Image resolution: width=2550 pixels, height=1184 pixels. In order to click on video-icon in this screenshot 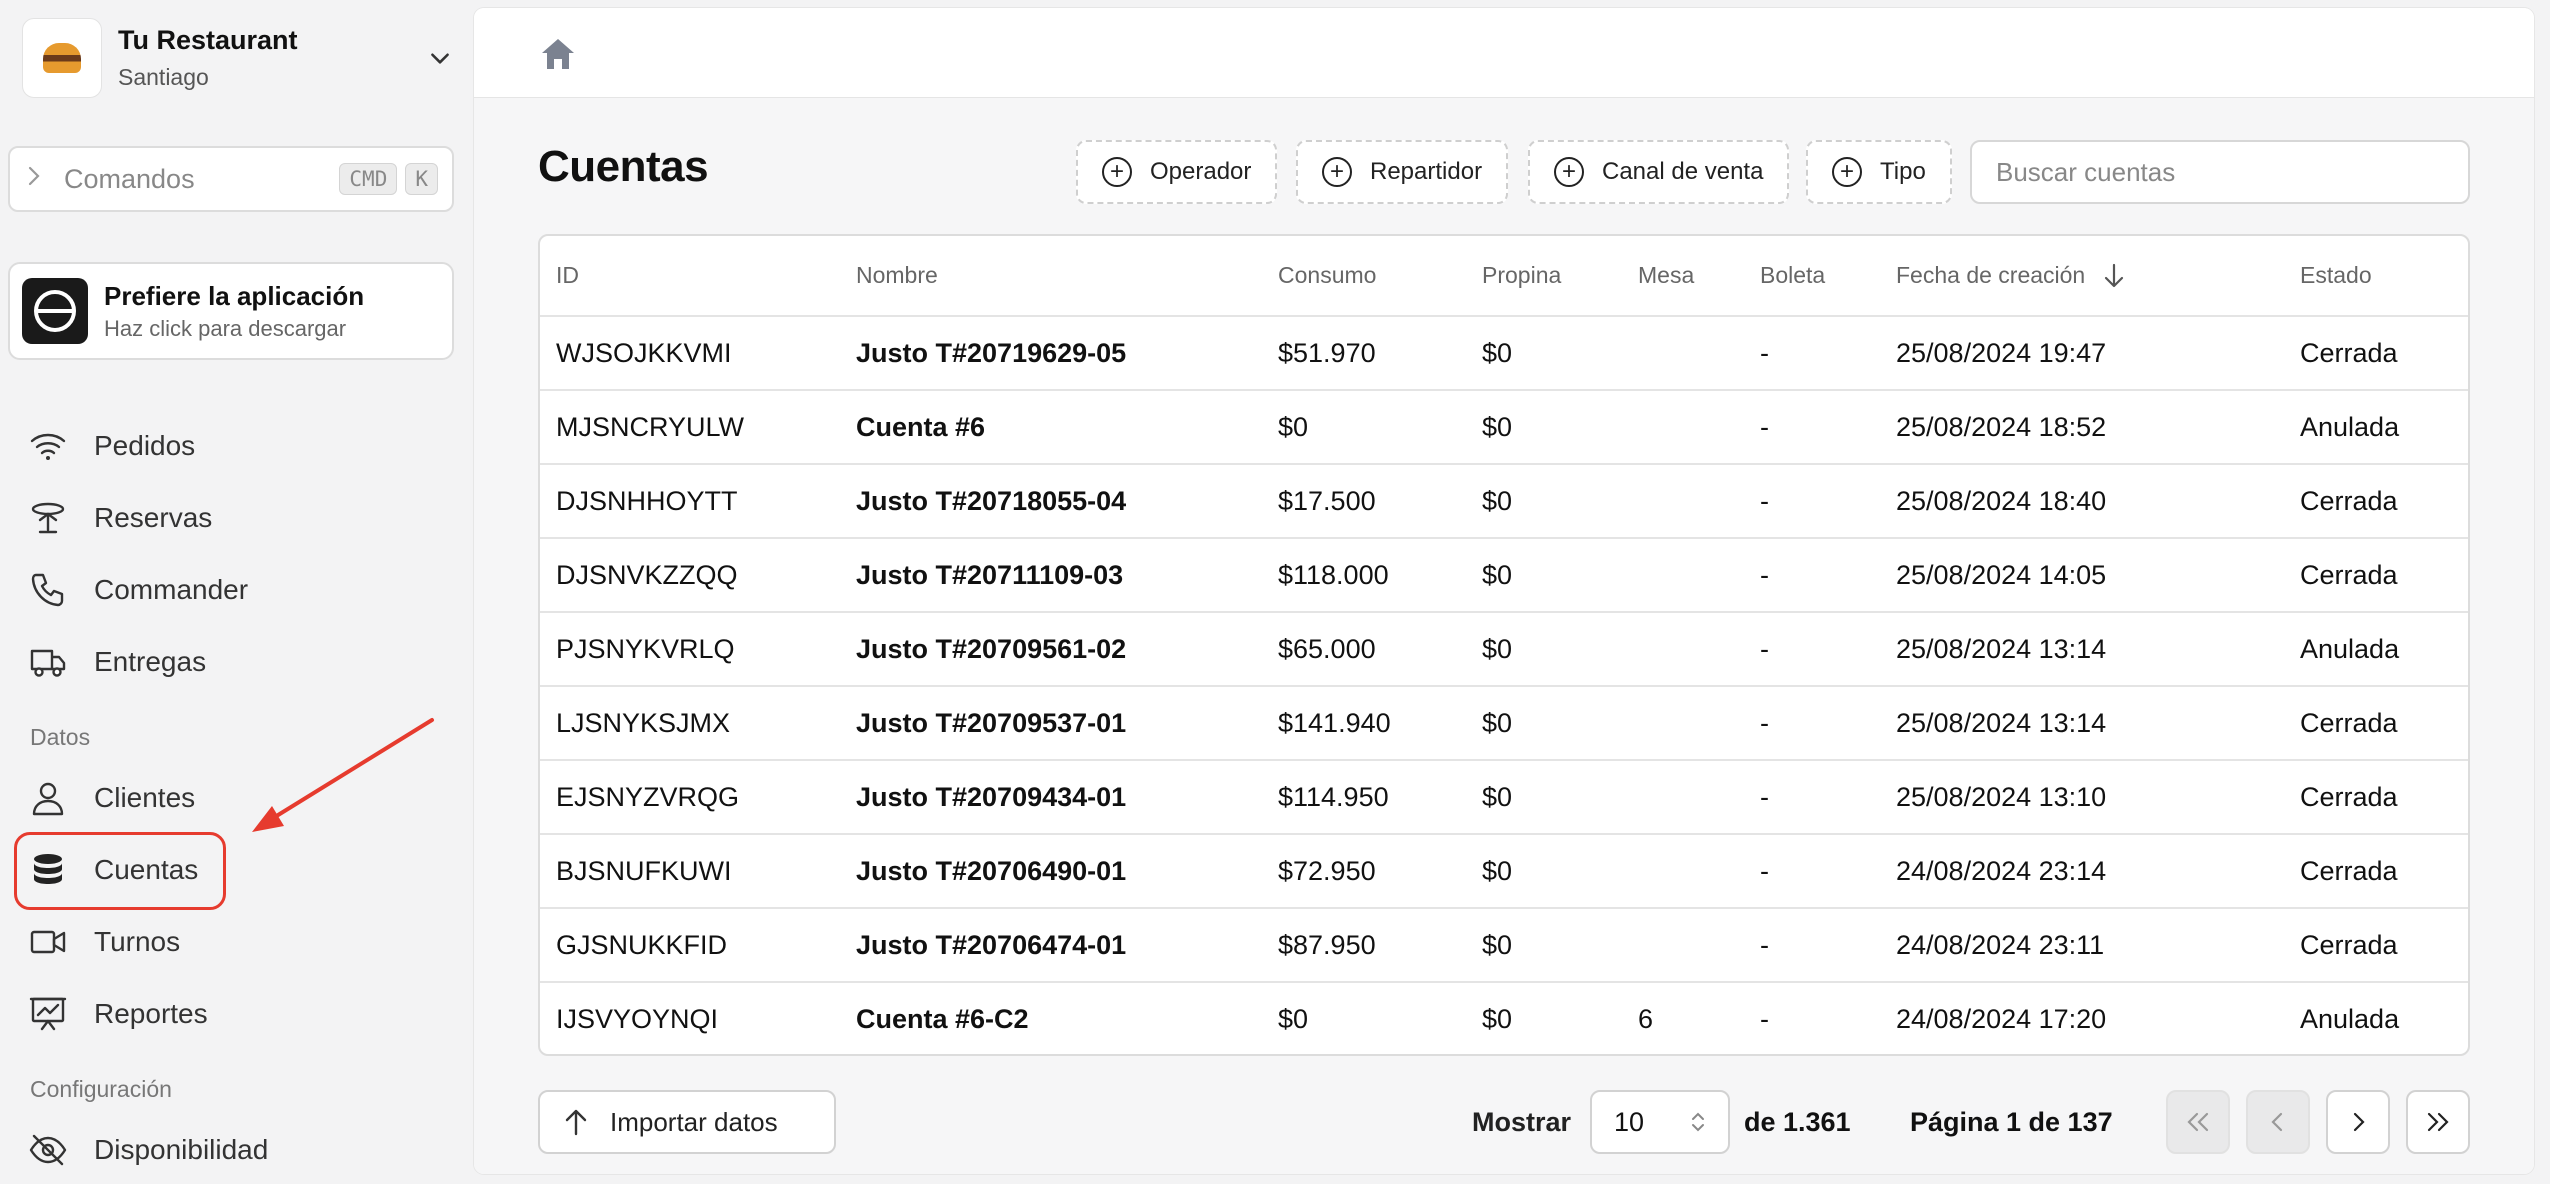, I will do `click(48, 942)`.